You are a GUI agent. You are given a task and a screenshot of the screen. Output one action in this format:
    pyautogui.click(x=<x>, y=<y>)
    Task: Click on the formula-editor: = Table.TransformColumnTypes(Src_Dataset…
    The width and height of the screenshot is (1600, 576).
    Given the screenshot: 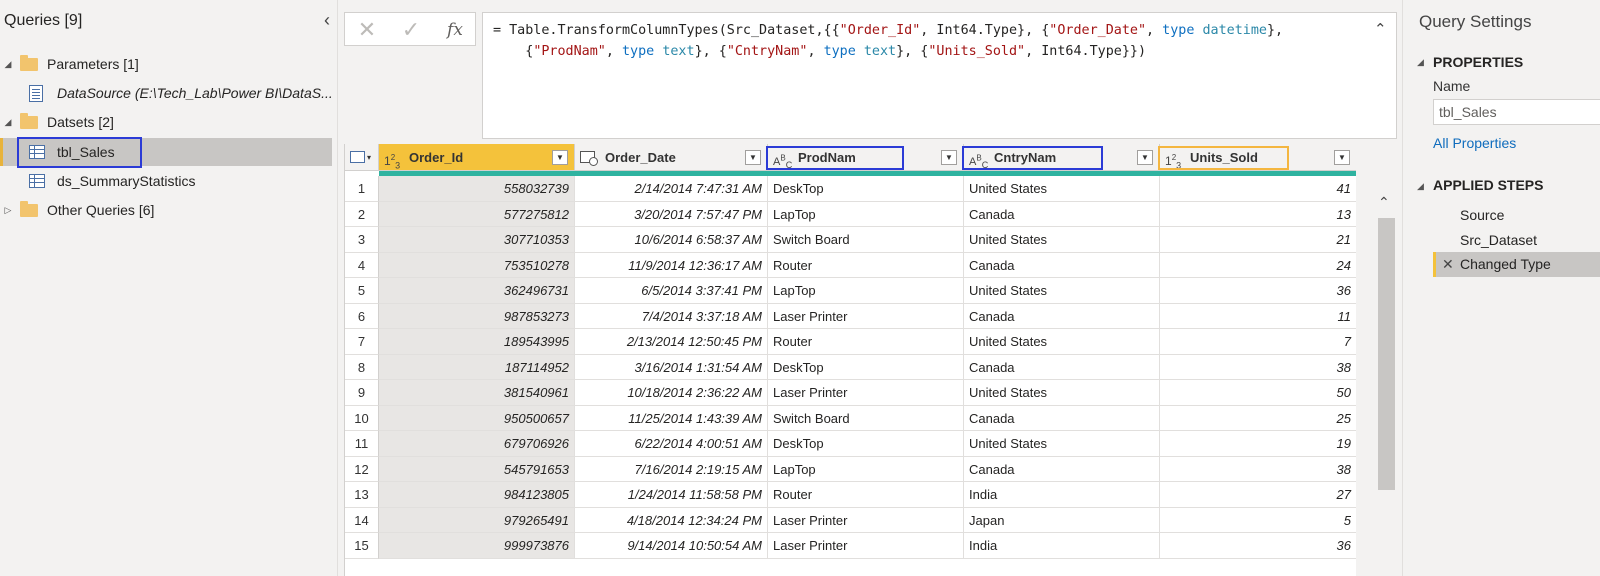 What is the action you would take?
    pyautogui.click(x=939, y=75)
    